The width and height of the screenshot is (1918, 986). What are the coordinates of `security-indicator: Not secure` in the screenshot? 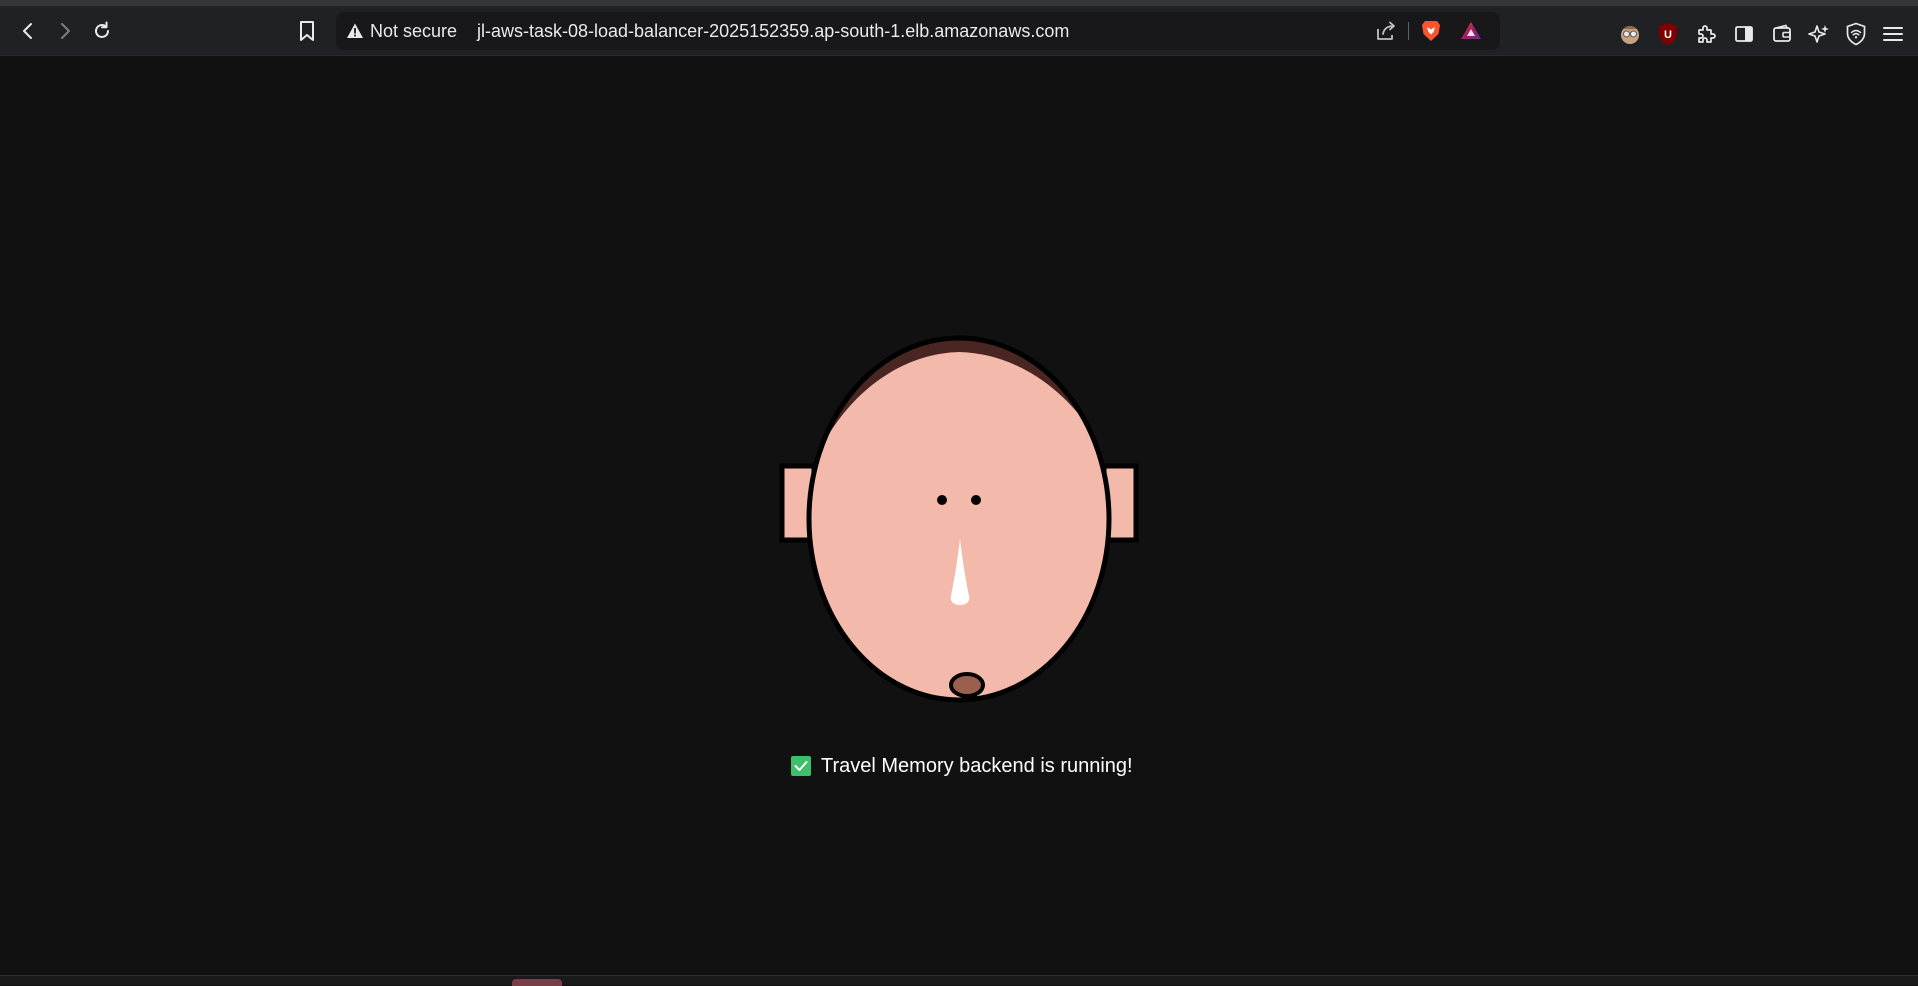 It's located at (401, 31).